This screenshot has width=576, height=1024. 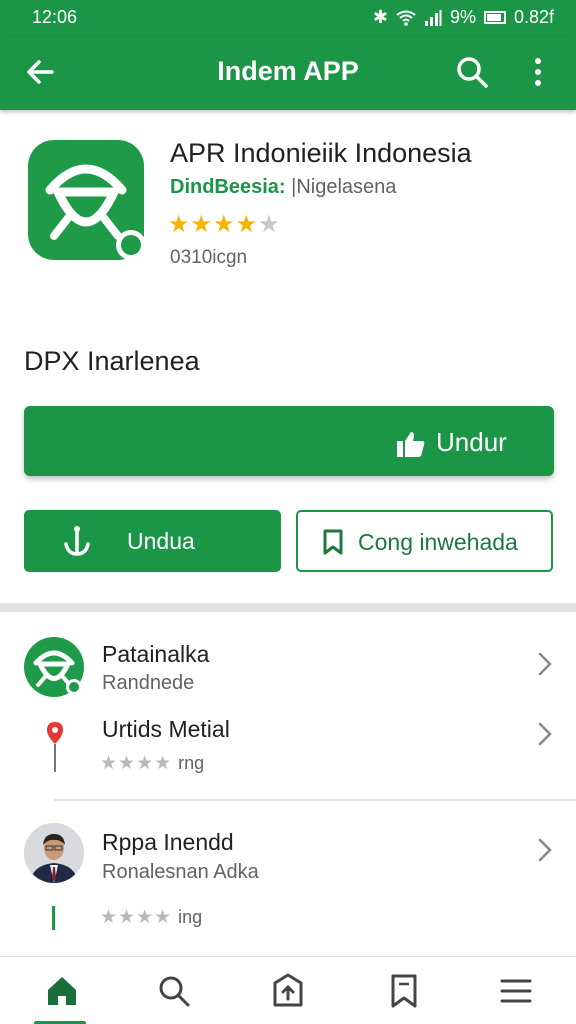 What do you see at coordinates (533, 17) in the screenshot?
I see `status-extra: 0.82f` at bounding box center [533, 17].